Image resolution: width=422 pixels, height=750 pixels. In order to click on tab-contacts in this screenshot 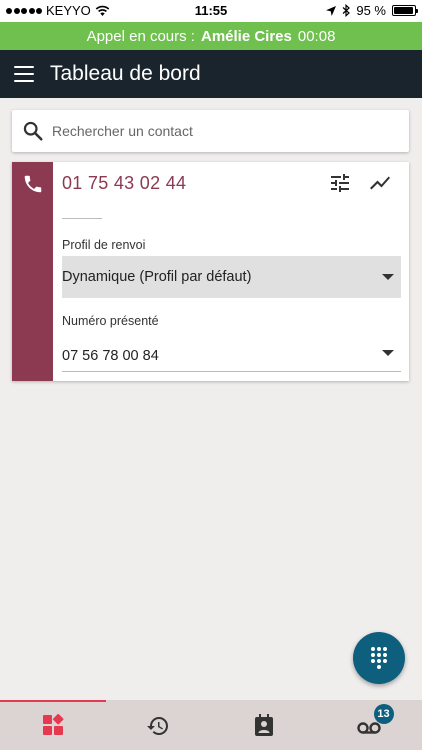, I will do `click(264, 725)`.